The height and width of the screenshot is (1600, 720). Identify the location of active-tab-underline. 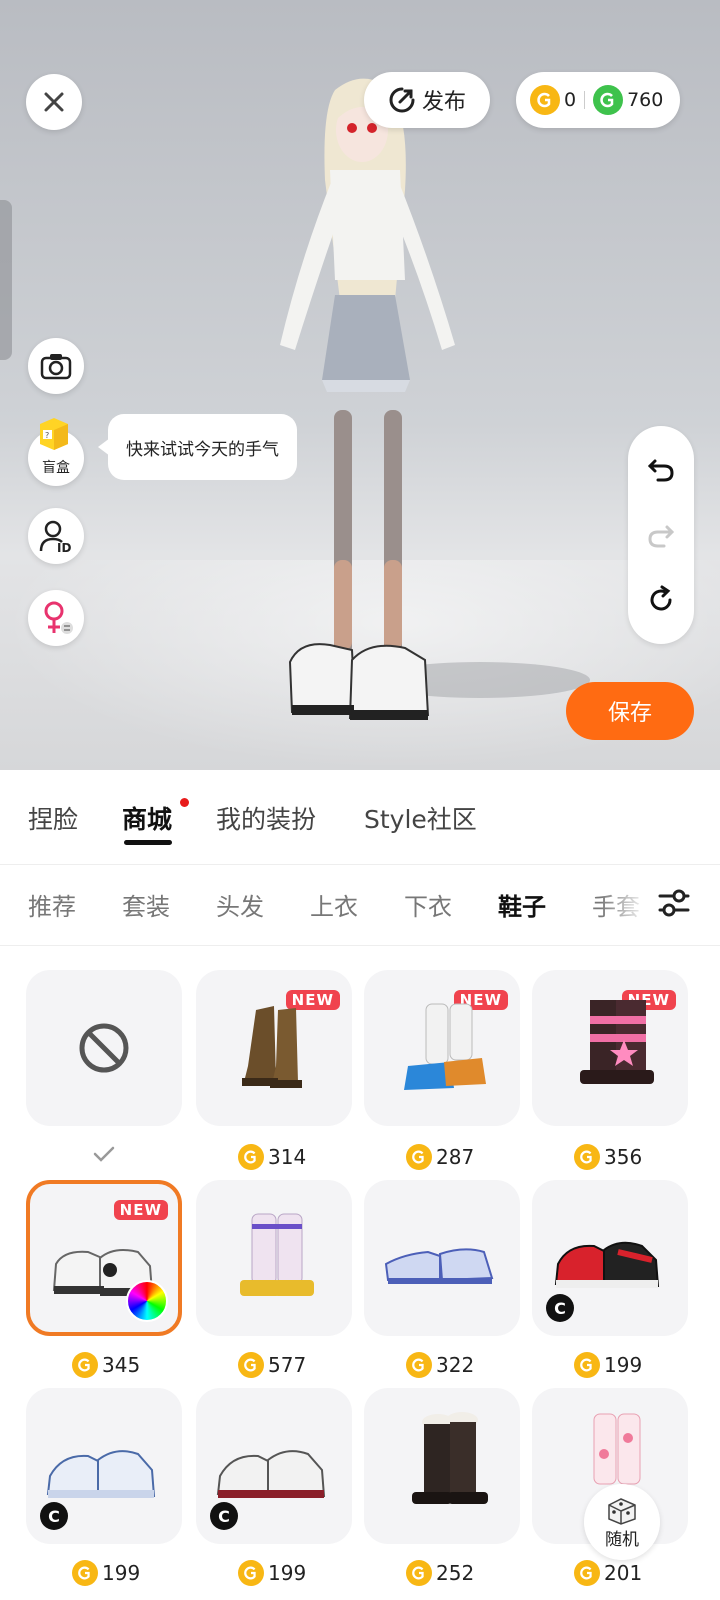
(148, 842).